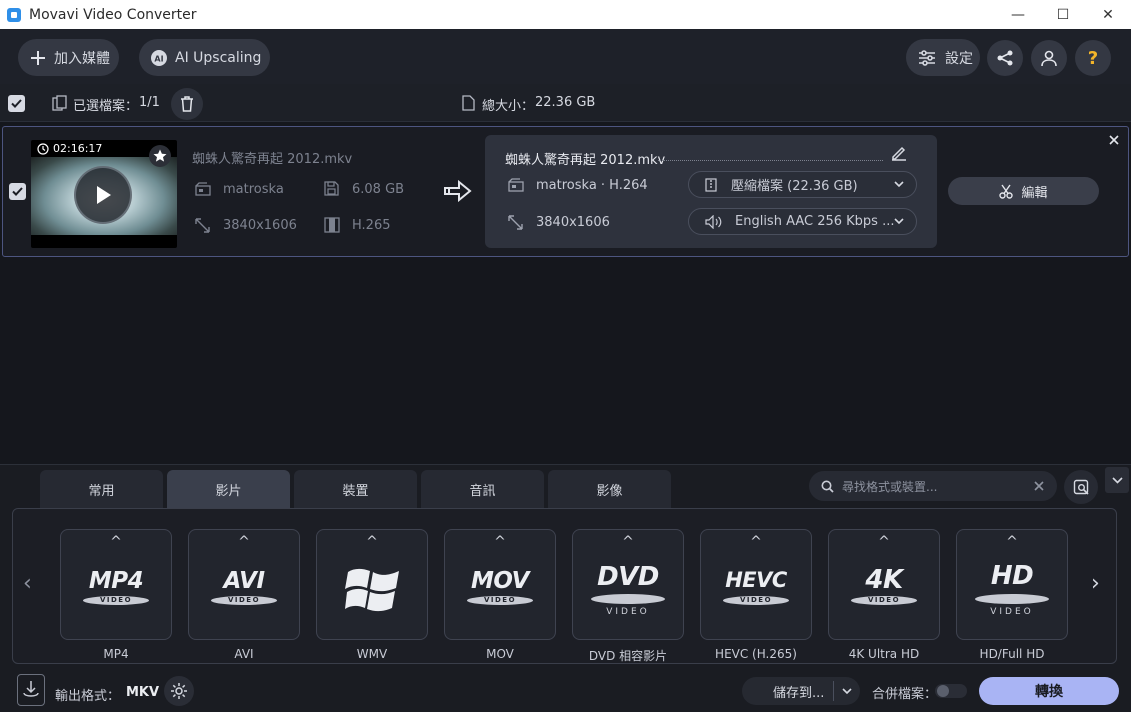  What do you see at coordinates (372, 590) in the screenshot?
I see `windows-logo-icon` at bounding box center [372, 590].